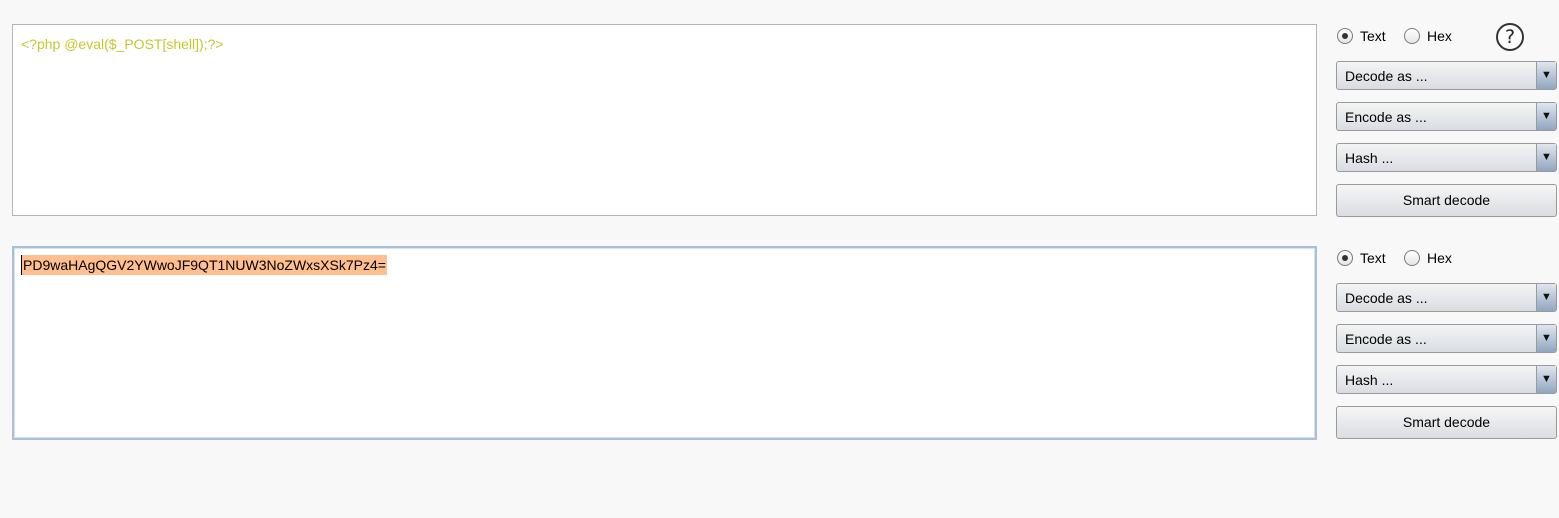 This screenshot has height=518, width=1559. I want to click on output-text: PD9waHAgQGV2YWwoJF9QT1NUW3NoZWxsXSk7Pz4=, so click(204, 265).